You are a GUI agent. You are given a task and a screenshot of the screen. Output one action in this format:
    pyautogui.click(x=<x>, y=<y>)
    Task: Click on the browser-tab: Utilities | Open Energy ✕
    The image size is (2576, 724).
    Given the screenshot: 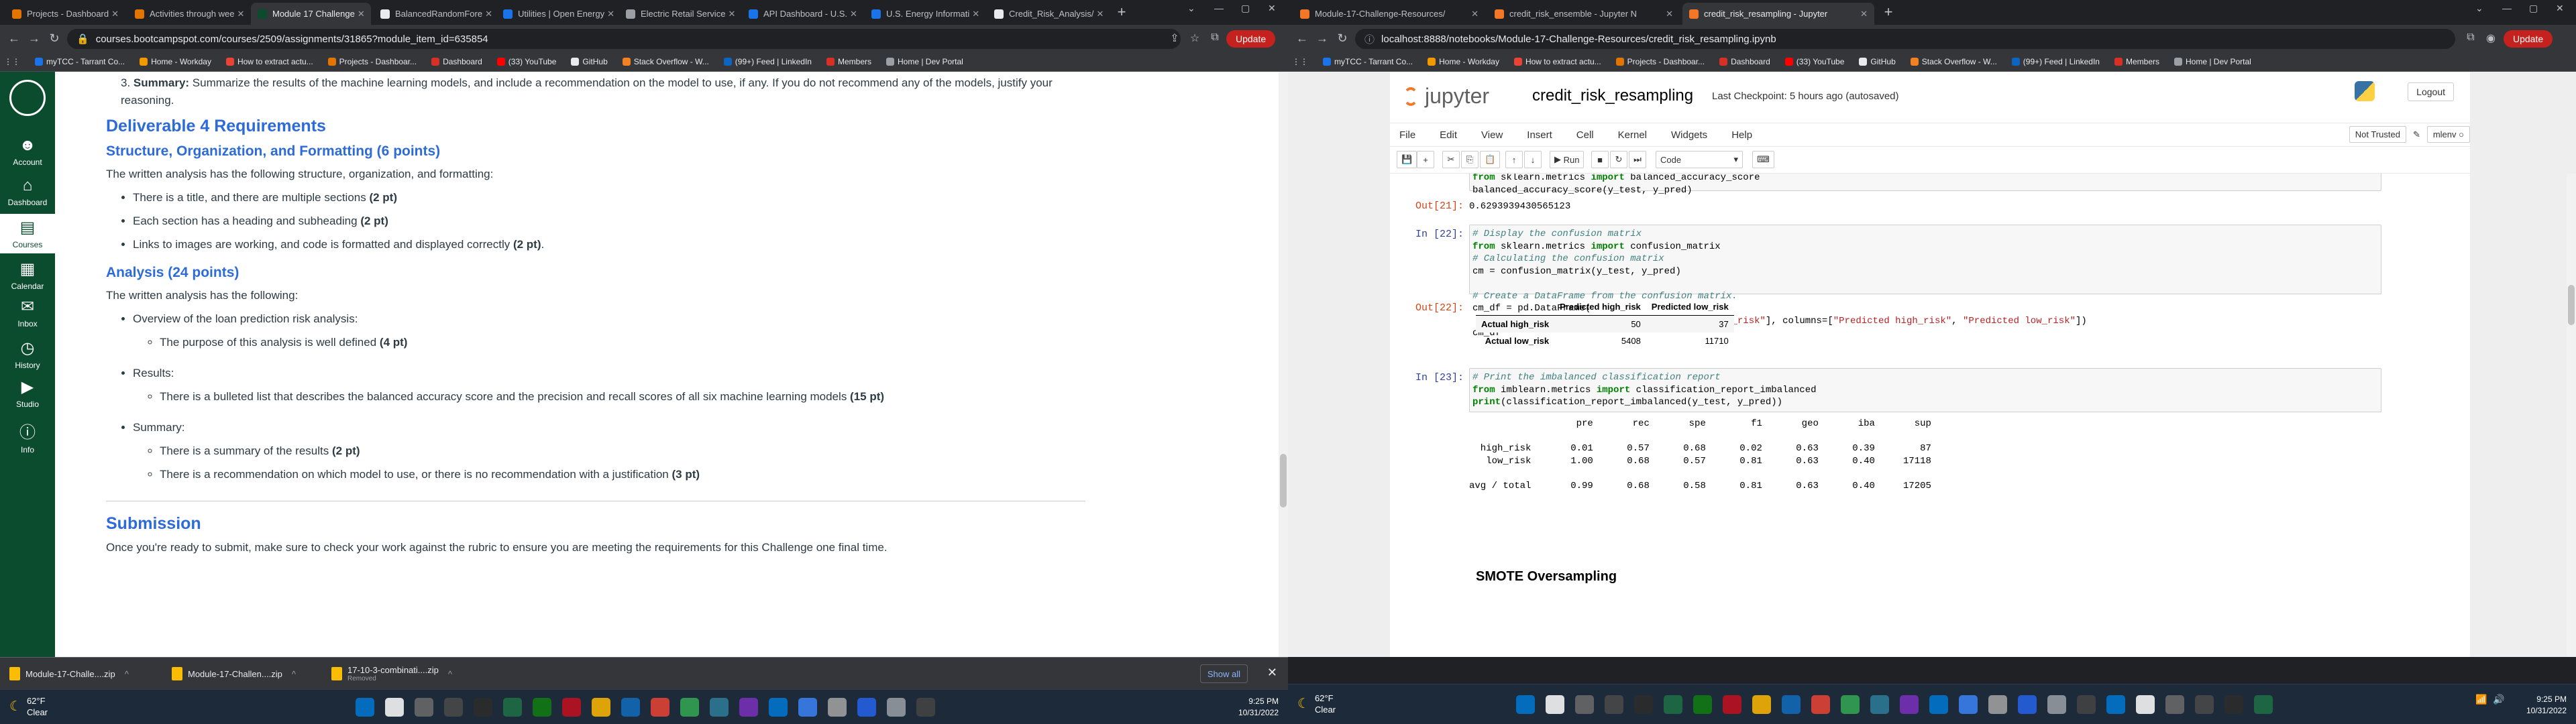 What is the action you would take?
    pyautogui.click(x=556, y=14)
    